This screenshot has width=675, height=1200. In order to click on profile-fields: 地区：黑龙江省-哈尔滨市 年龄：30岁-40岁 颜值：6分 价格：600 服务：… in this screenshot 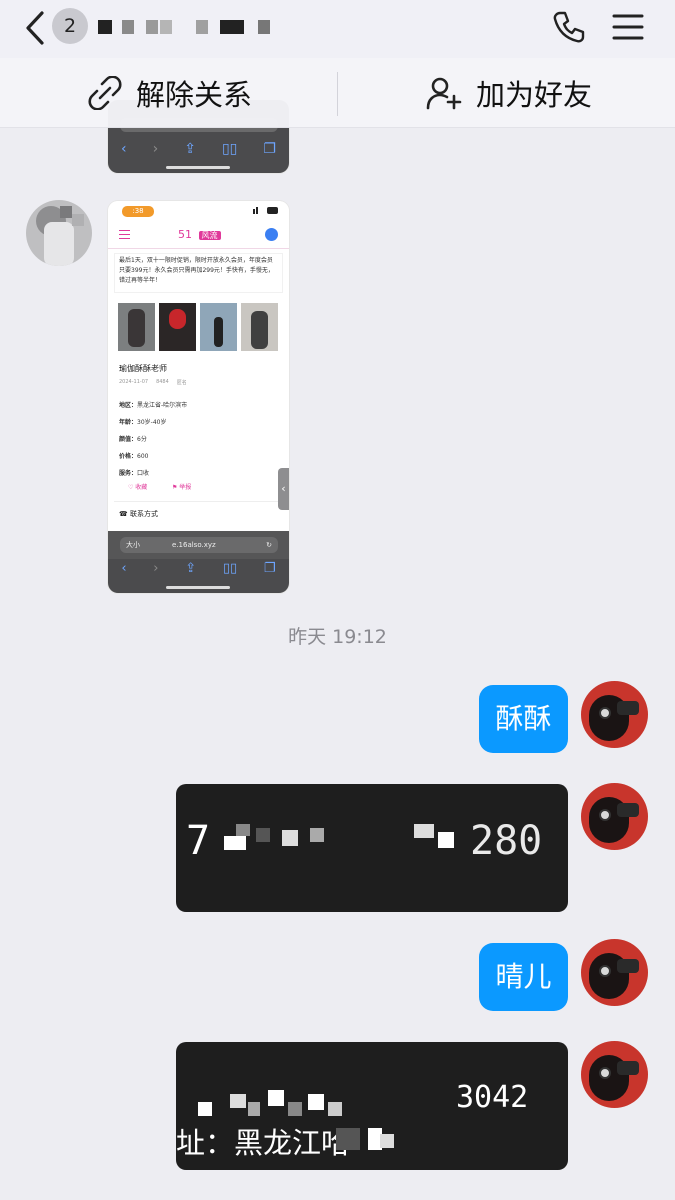, I will do `click(153, 439)`.